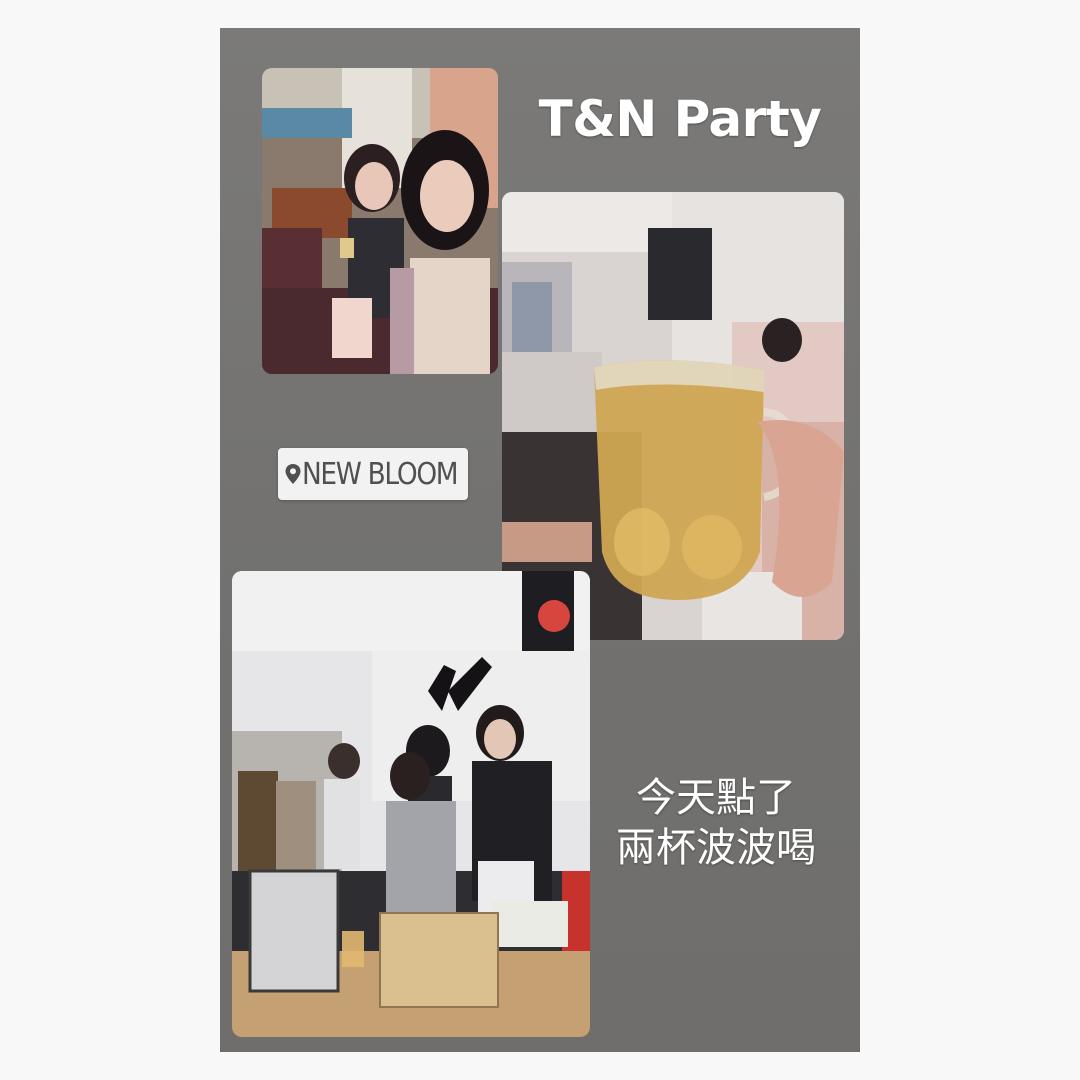 Image resolution: width=1080 pixels, height=1080 pixels. Describe the element at coordinates (293, 474) in the screenshot. I see `location-pin-icon` at that location.